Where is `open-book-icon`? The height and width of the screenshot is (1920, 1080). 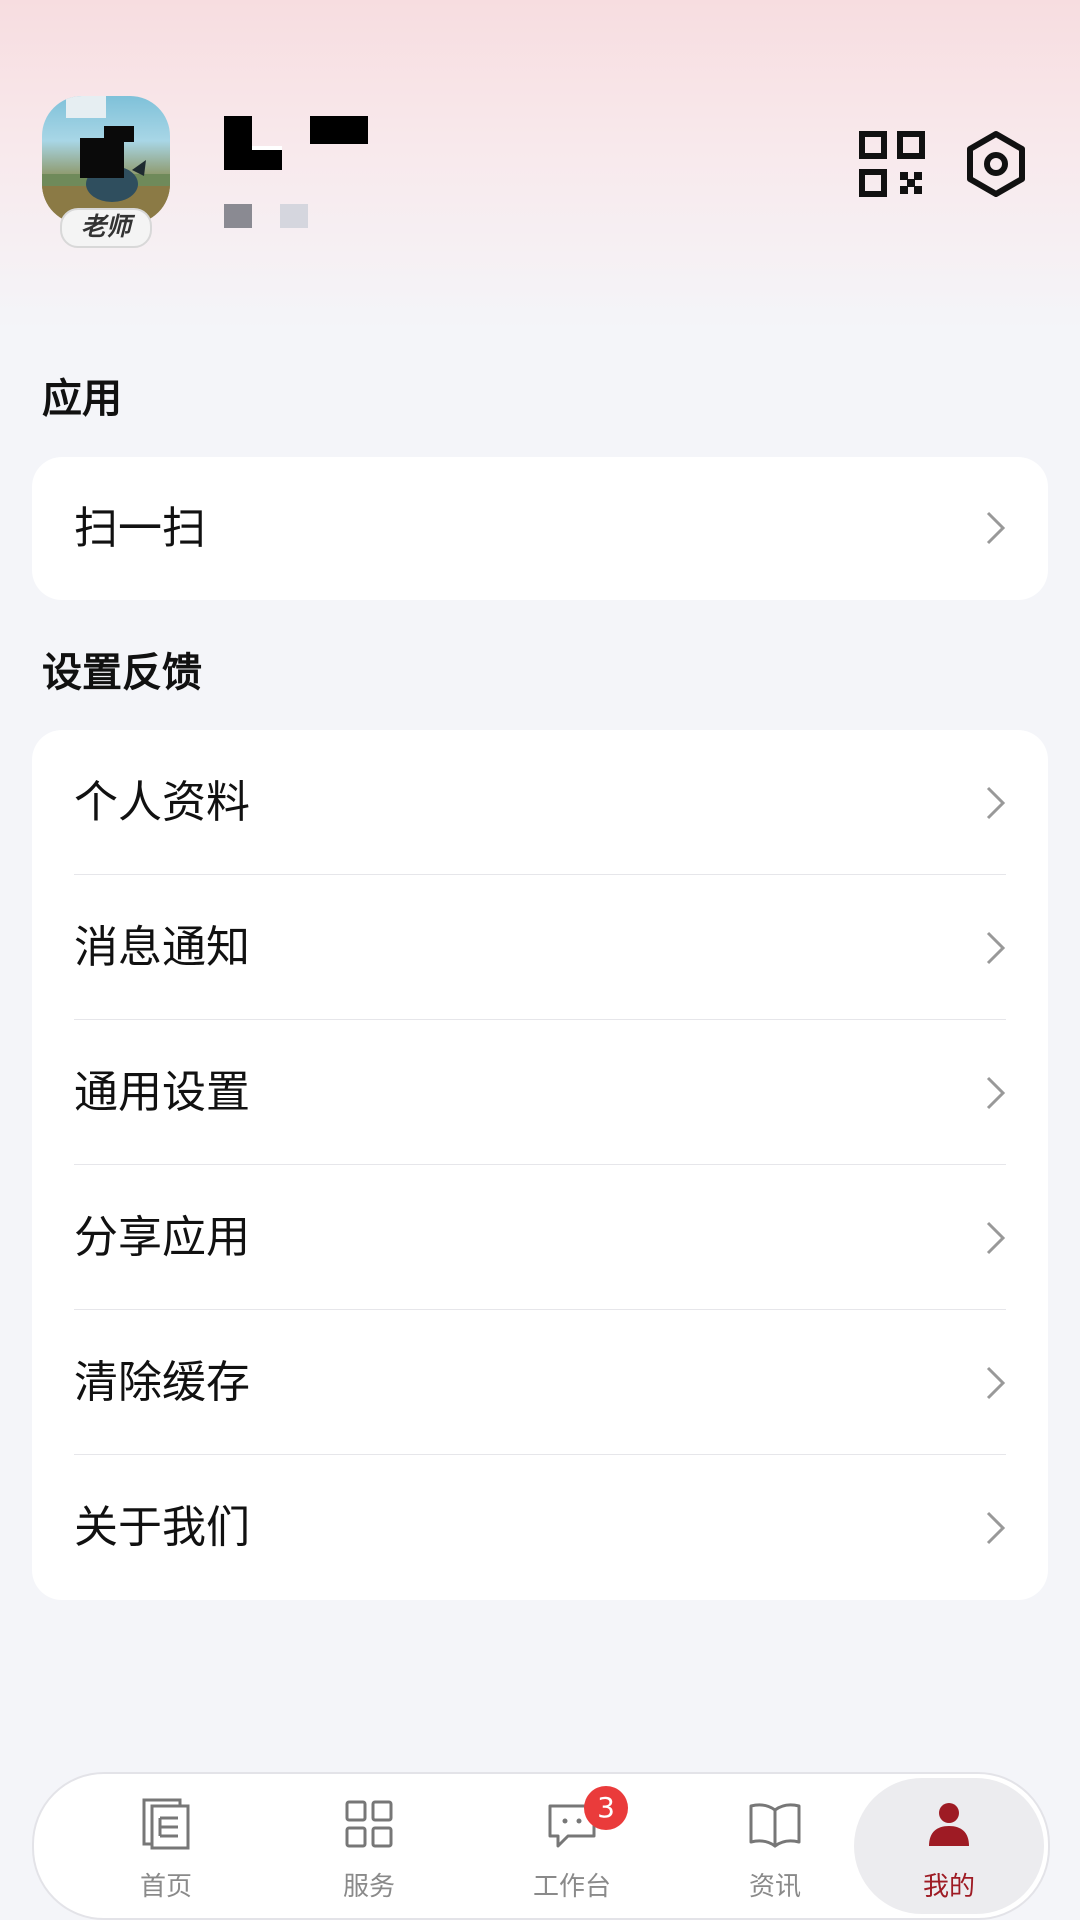 open-book-icon is located at coordinates (775, 1825).